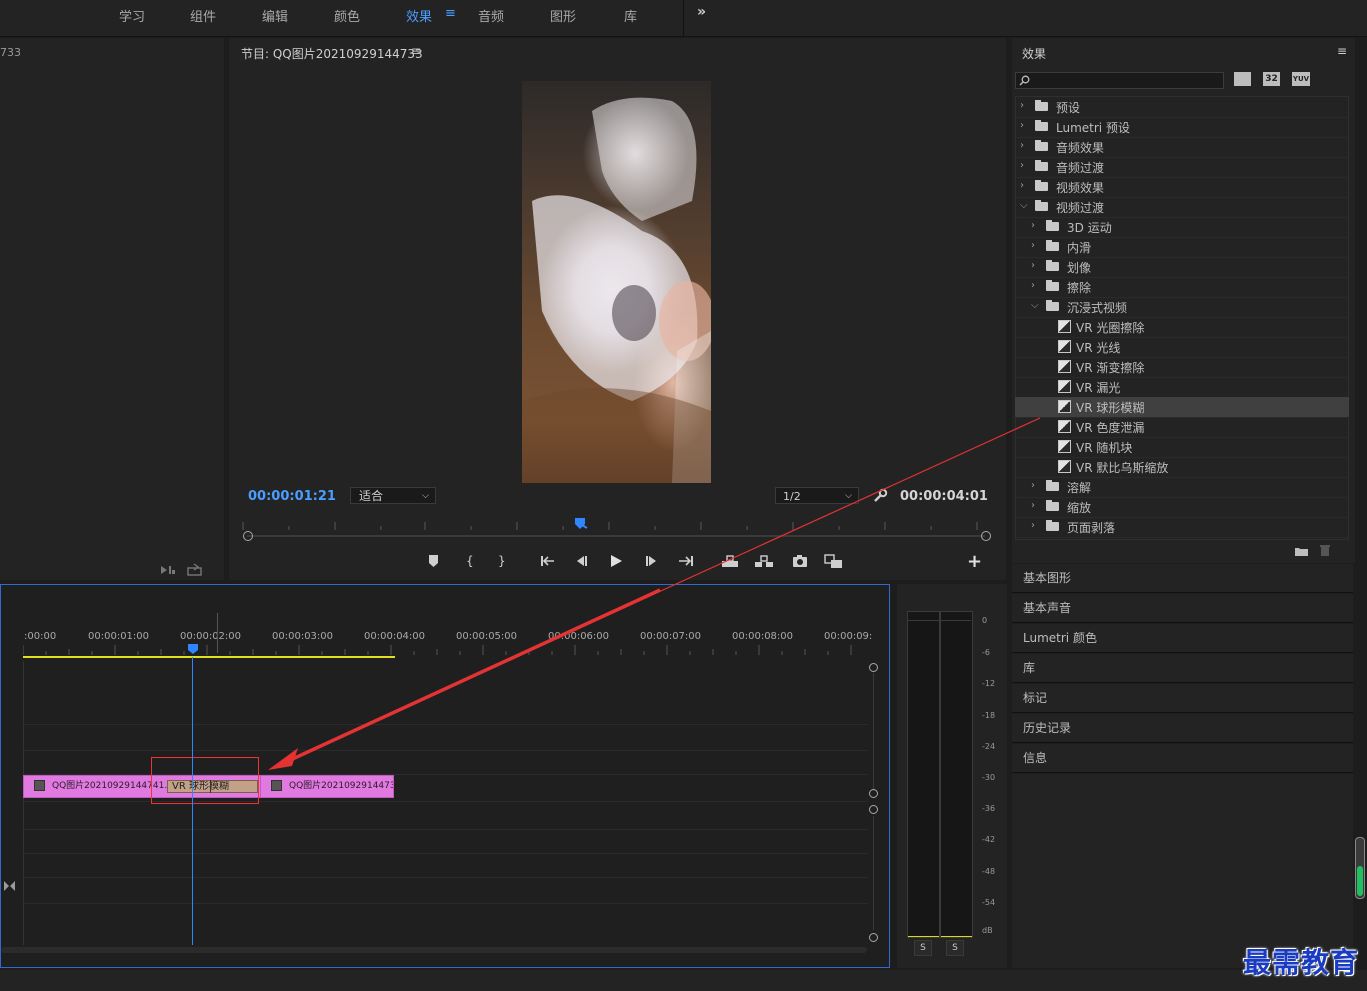 This screenshot has width=1367, height=991. What do you see at coordinates (1182, 467) in the screenshot?
I see `effects-tree-item: VR 默比乌斯缩放` at bounding box center [1182, 467].